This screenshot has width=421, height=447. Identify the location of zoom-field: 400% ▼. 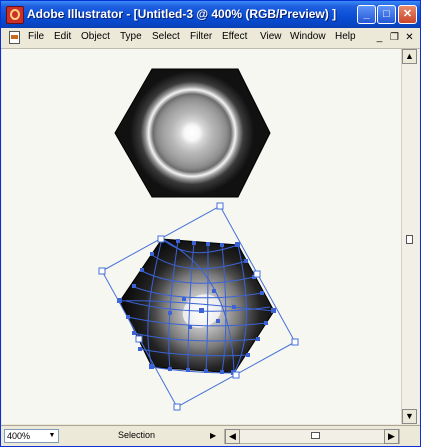
(31, 436).